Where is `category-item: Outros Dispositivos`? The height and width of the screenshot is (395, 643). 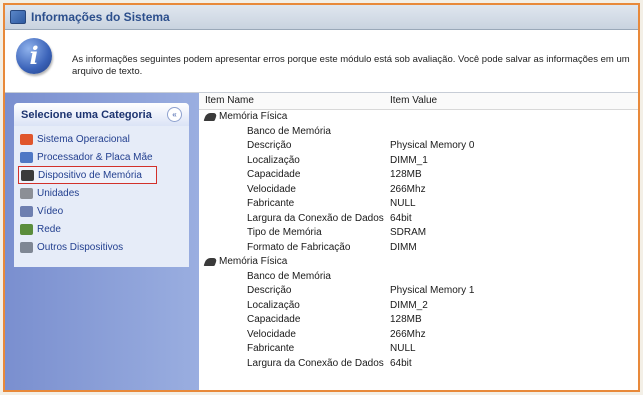
category-item: Outros Dispositivos is located at coordinates (87, 247).